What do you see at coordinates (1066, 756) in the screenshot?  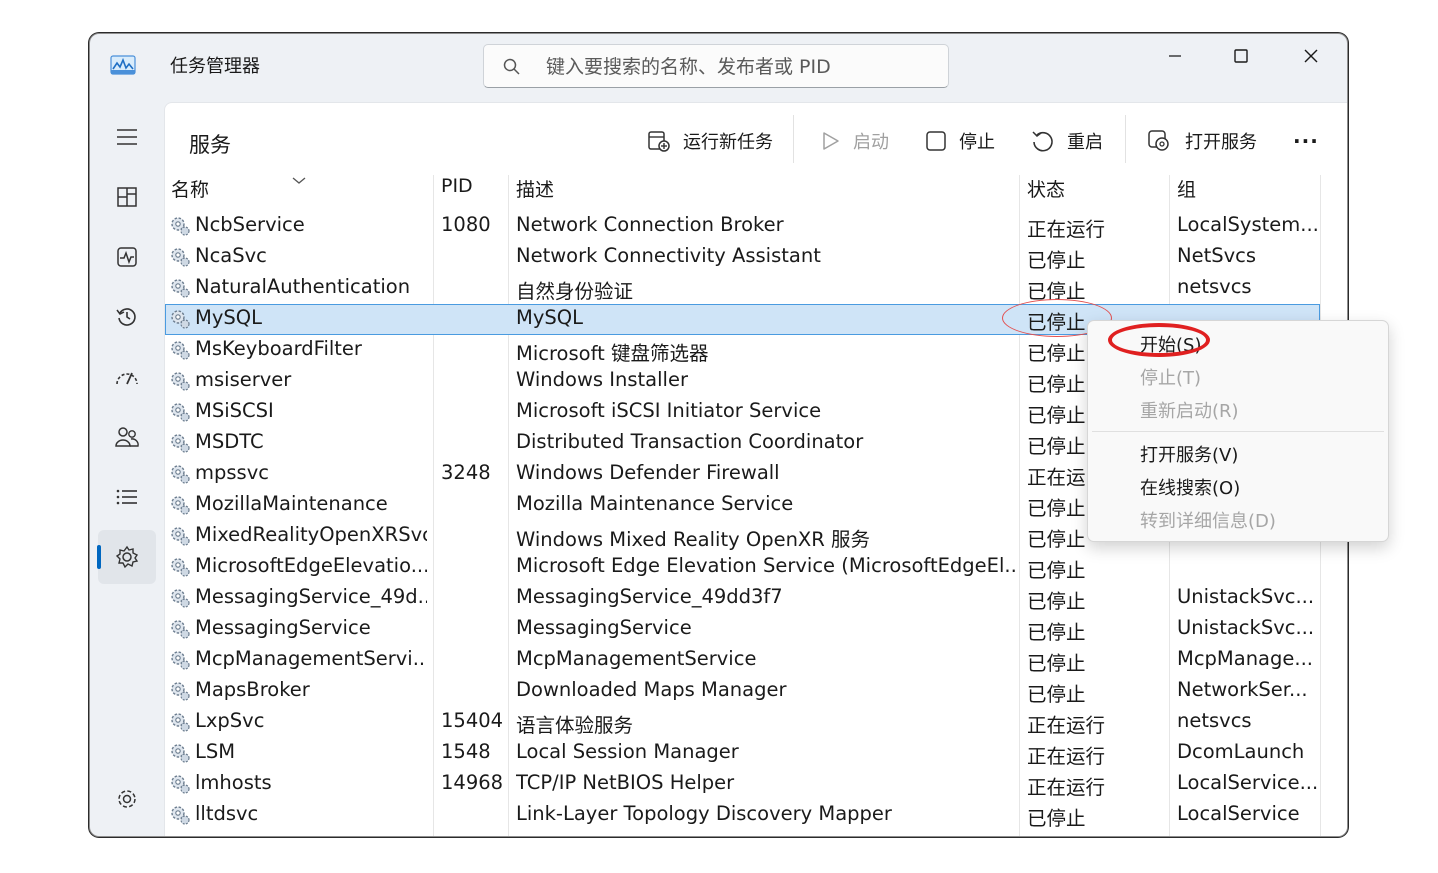 I see `service-status: 正在运行` at bounding box center [1066, 756].